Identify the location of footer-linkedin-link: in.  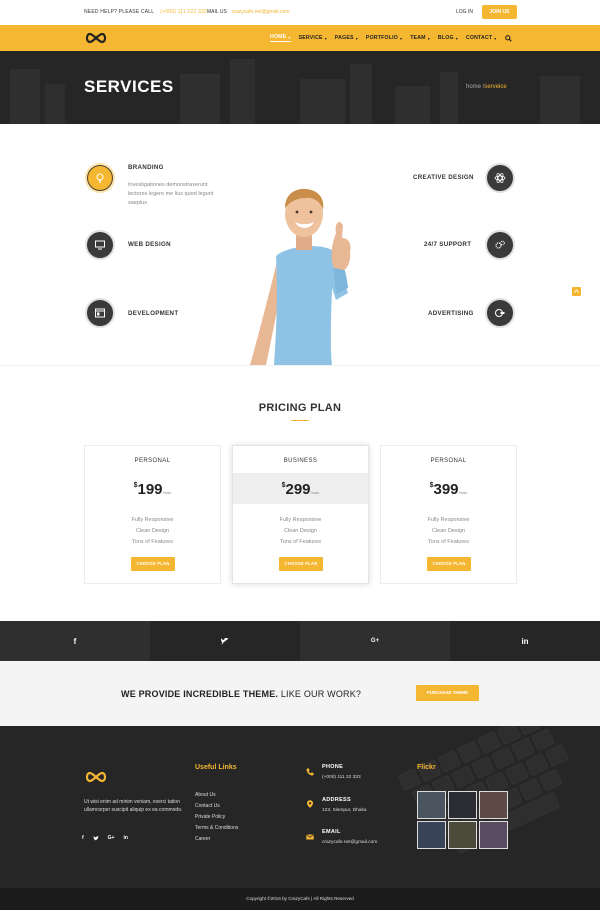
(125, 838).